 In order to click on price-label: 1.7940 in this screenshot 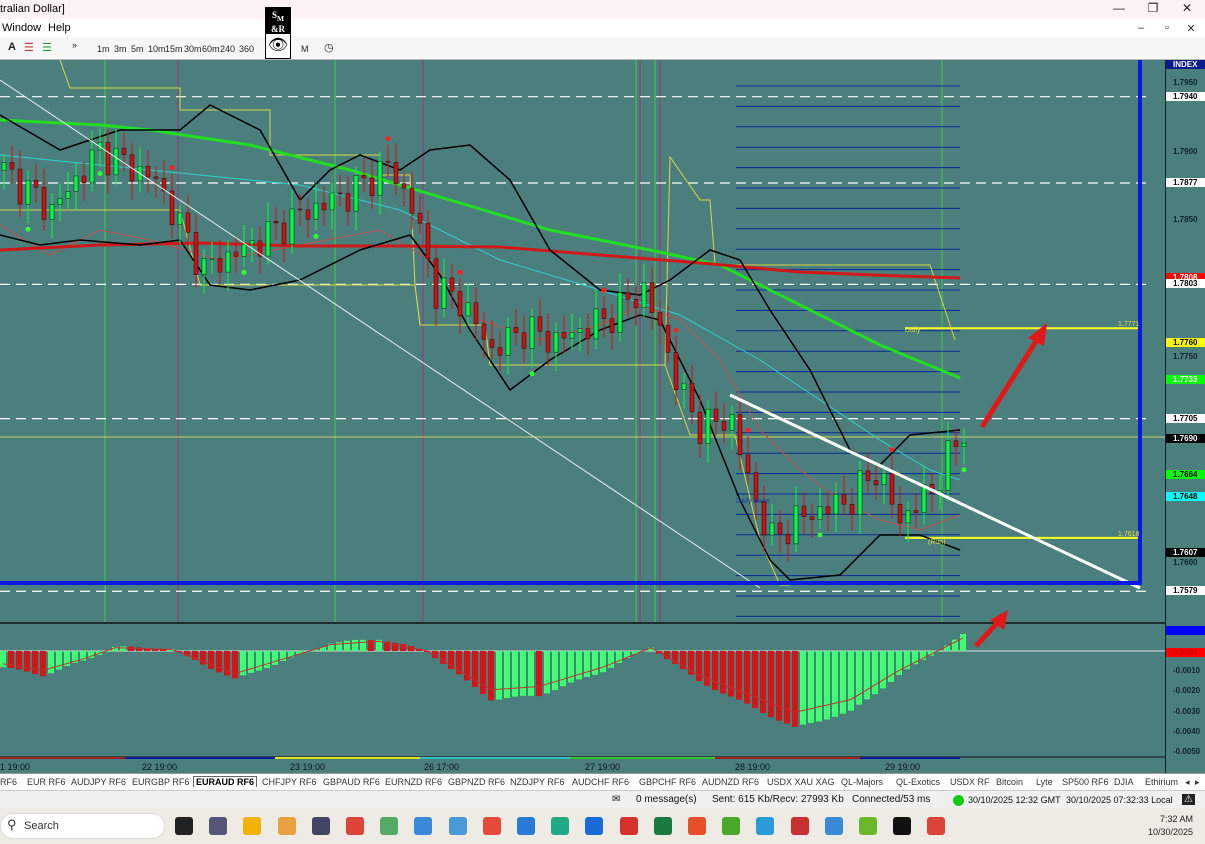, I will do `click(1185, 96)`.